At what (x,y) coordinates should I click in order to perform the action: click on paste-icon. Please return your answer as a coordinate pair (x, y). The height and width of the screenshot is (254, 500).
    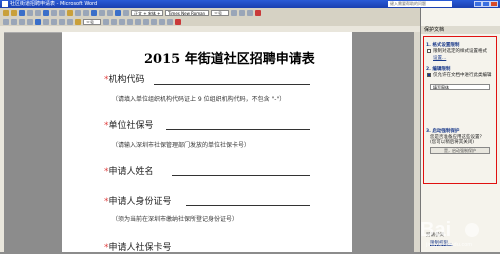
    Looking at the image, I should click on (70, 12).